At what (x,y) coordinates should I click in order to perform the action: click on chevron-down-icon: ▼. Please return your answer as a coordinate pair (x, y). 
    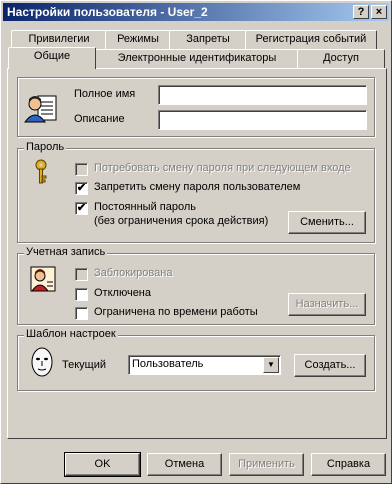
    Looking at the image, I should click on (271, 365).